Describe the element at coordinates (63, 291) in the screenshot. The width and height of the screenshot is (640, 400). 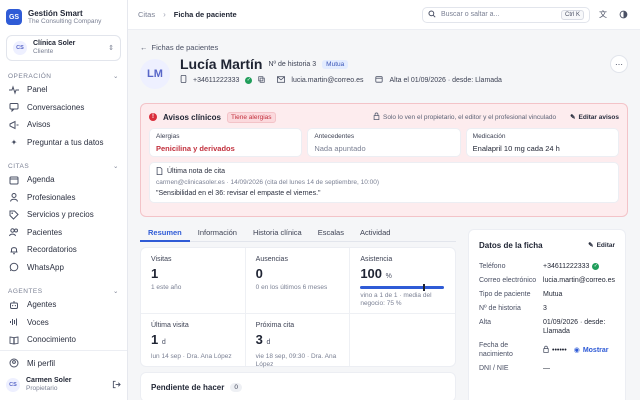
I see `nav-section-agentes: AGENTES ⌄` at that location.